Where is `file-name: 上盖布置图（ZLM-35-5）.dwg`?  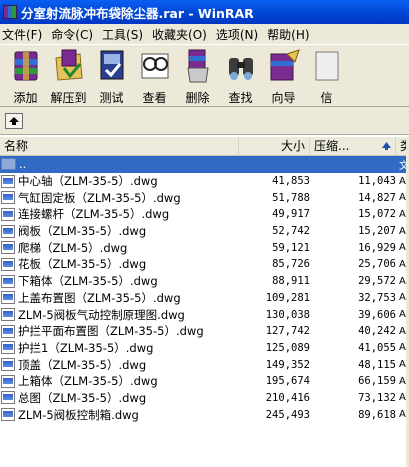
file-name: 上盖布置图（ZLM-35-5）.dwg is located at coordinates (99, 297).